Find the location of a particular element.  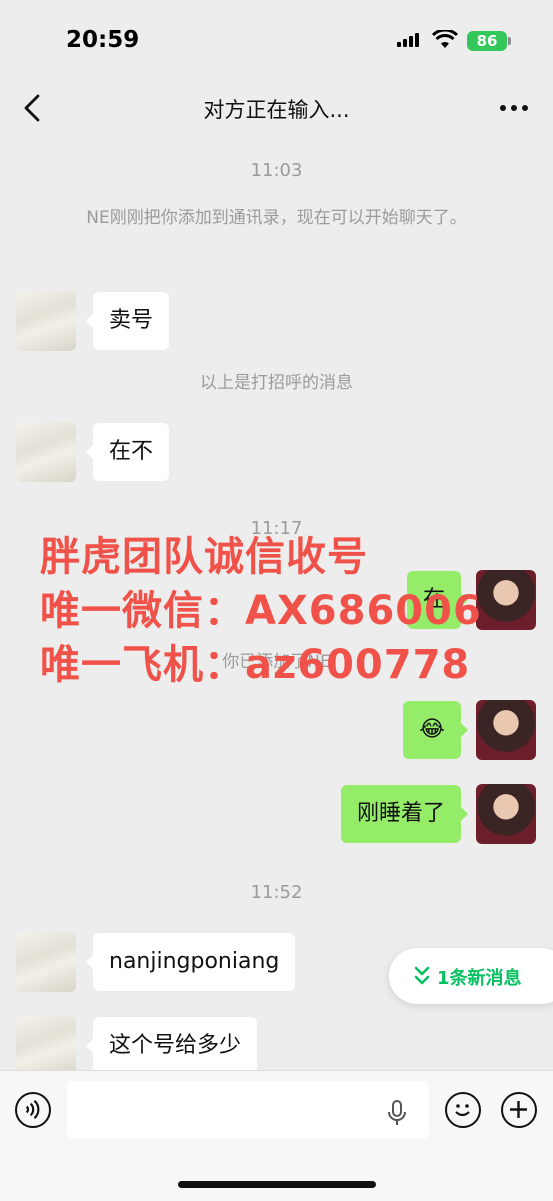

timestamp: 11:03 is located at coordinates (276, 170).